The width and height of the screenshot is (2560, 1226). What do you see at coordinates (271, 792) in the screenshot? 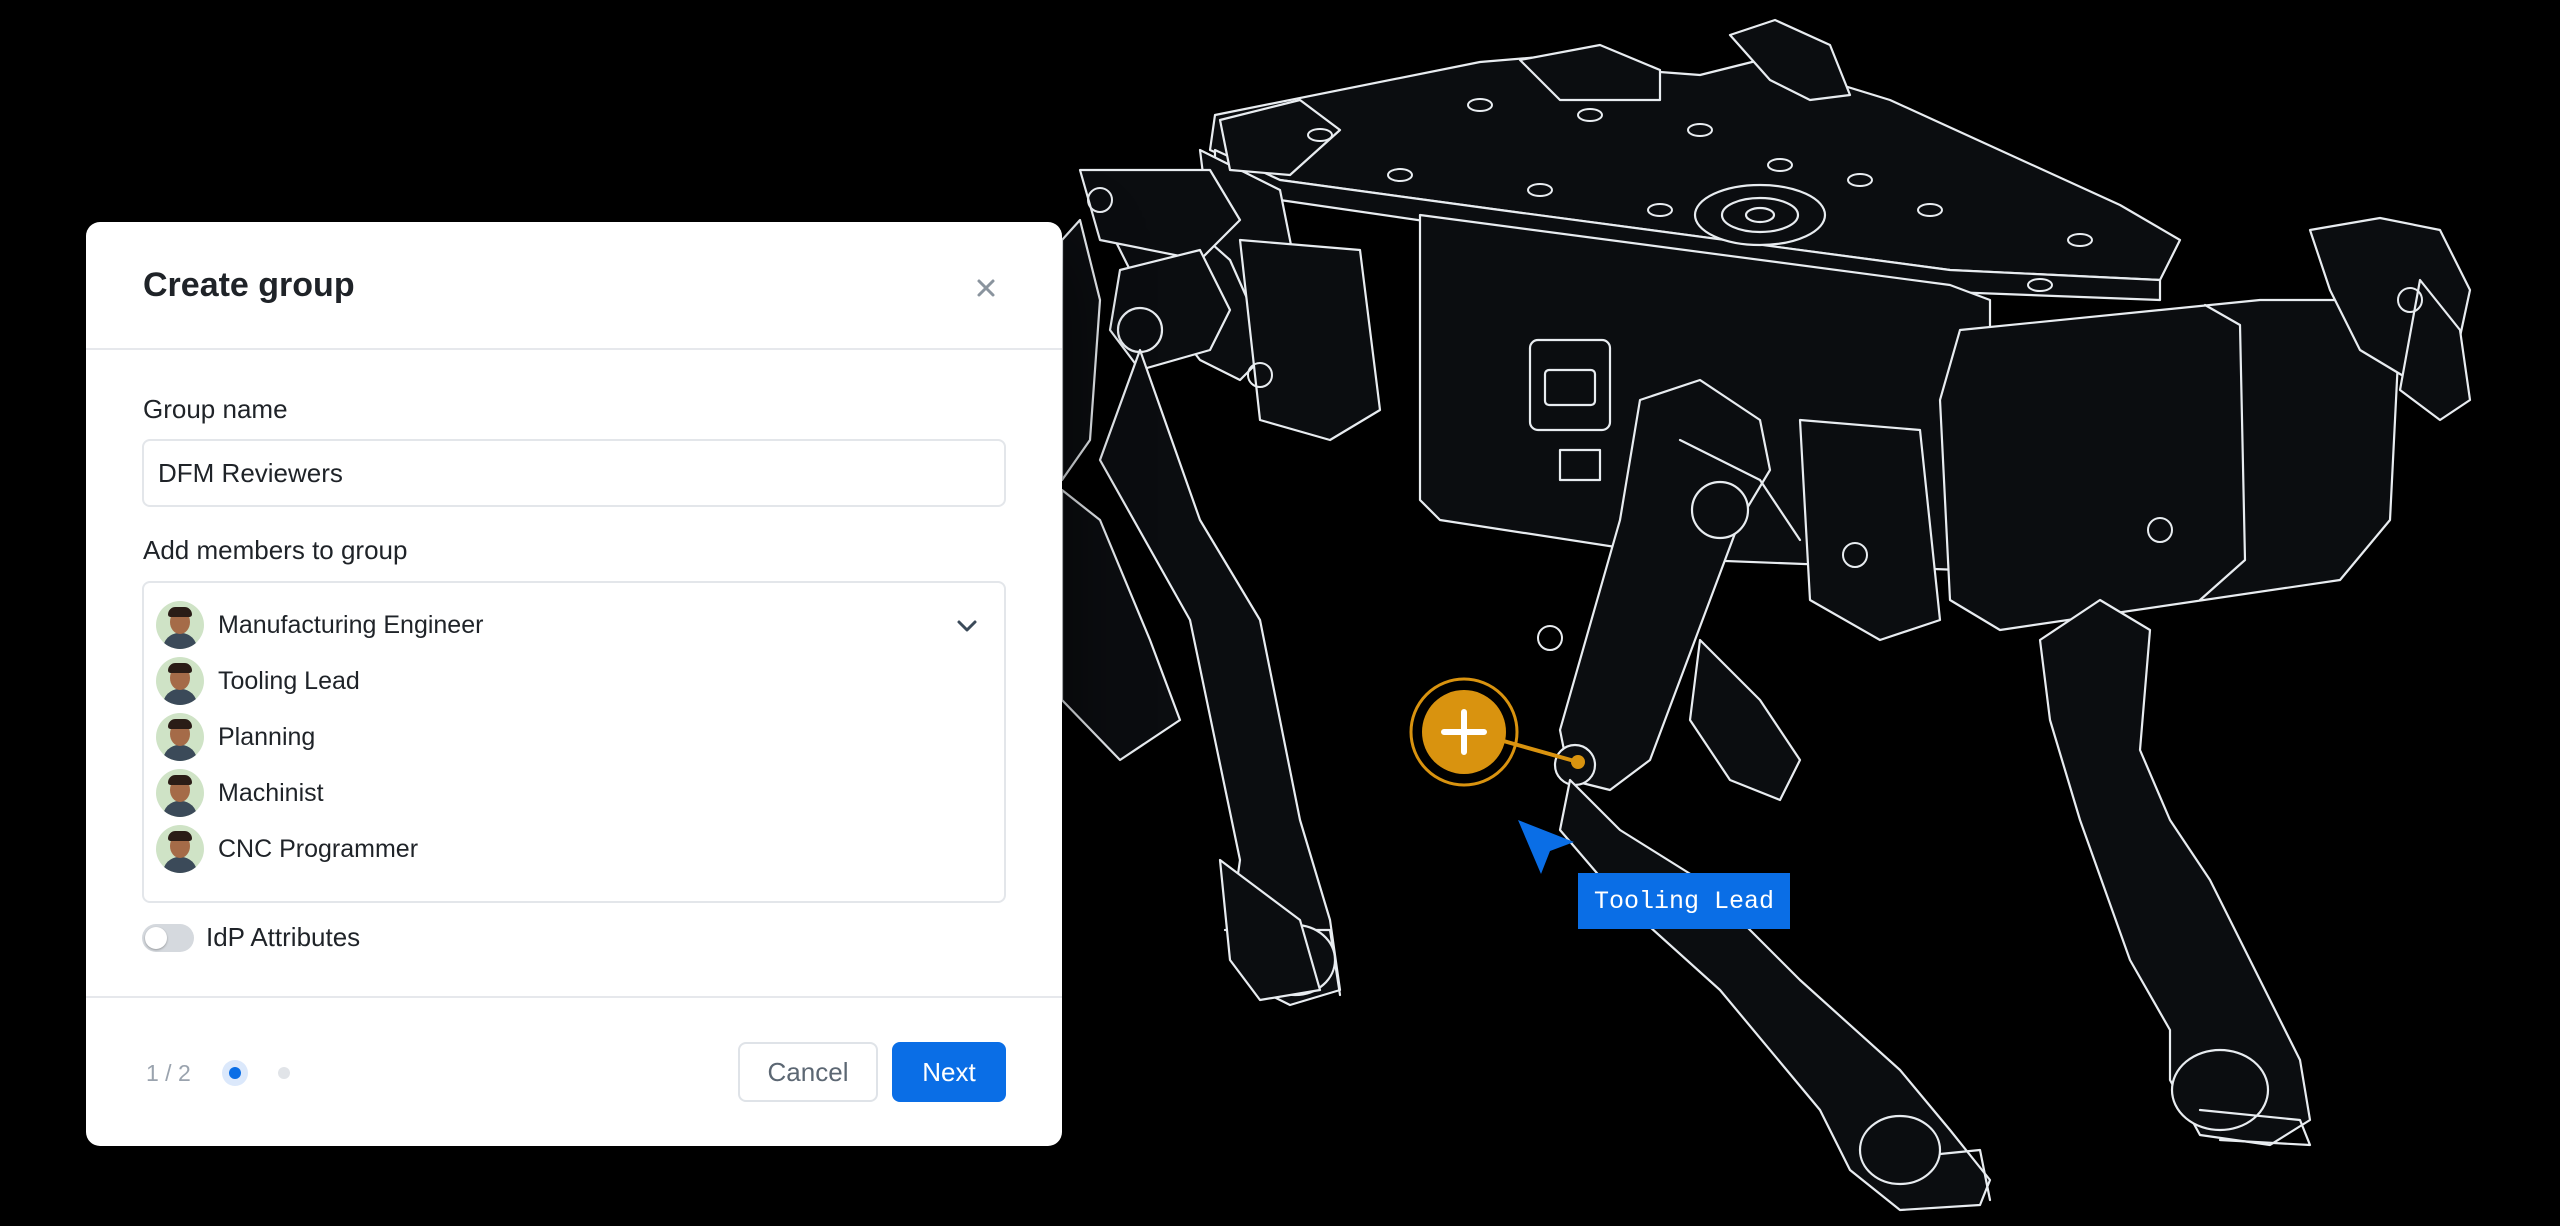
I see `member-name: Machinist` at bounding box center [271, 792].